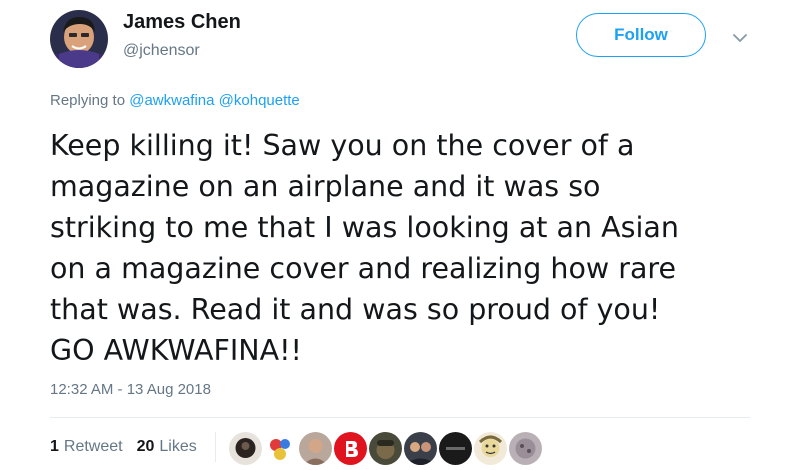 Image resolution: width=800 pixels, height=470 pixels. Describe the element at coordinates (325, 186) in the screenshot. I see `tweet-line: magazine on an airplane and it was so` at that location.